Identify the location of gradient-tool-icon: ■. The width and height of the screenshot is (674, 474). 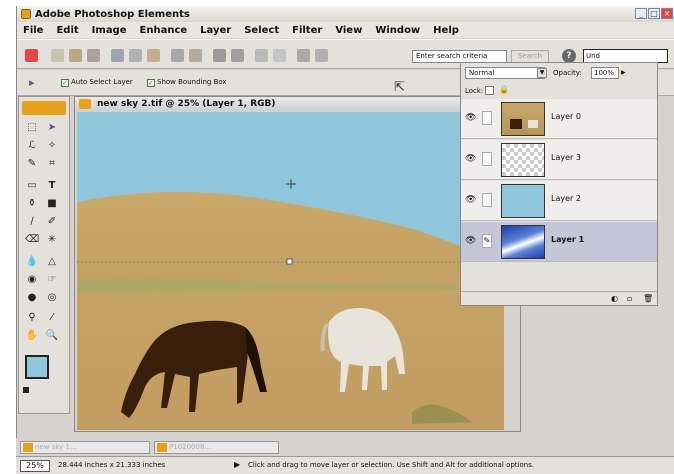
(52, 204).